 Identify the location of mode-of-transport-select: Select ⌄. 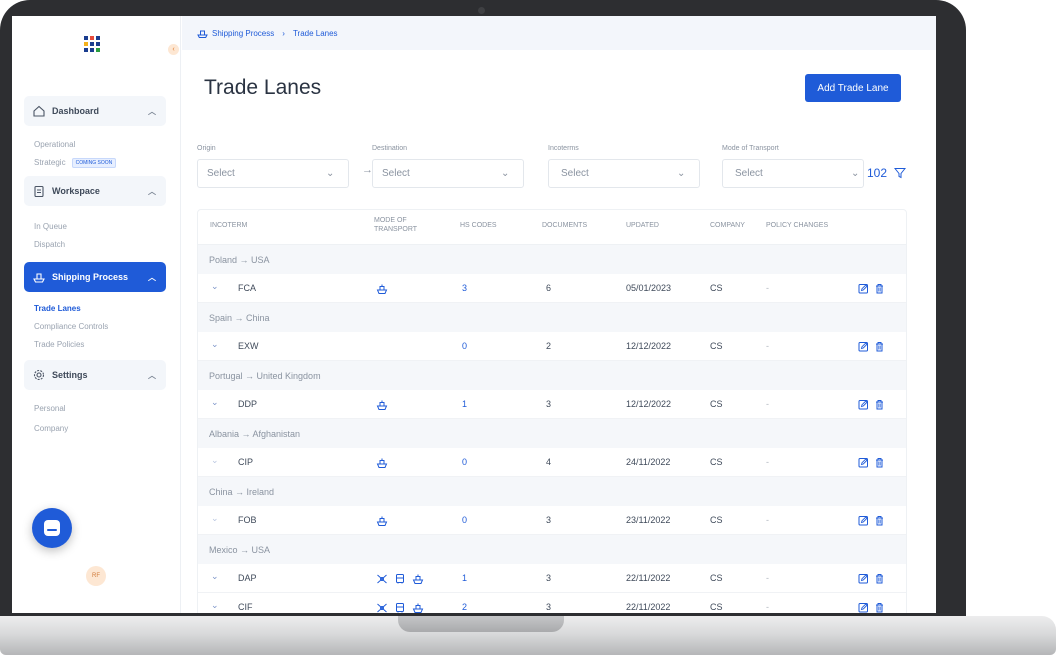
(793, 173).